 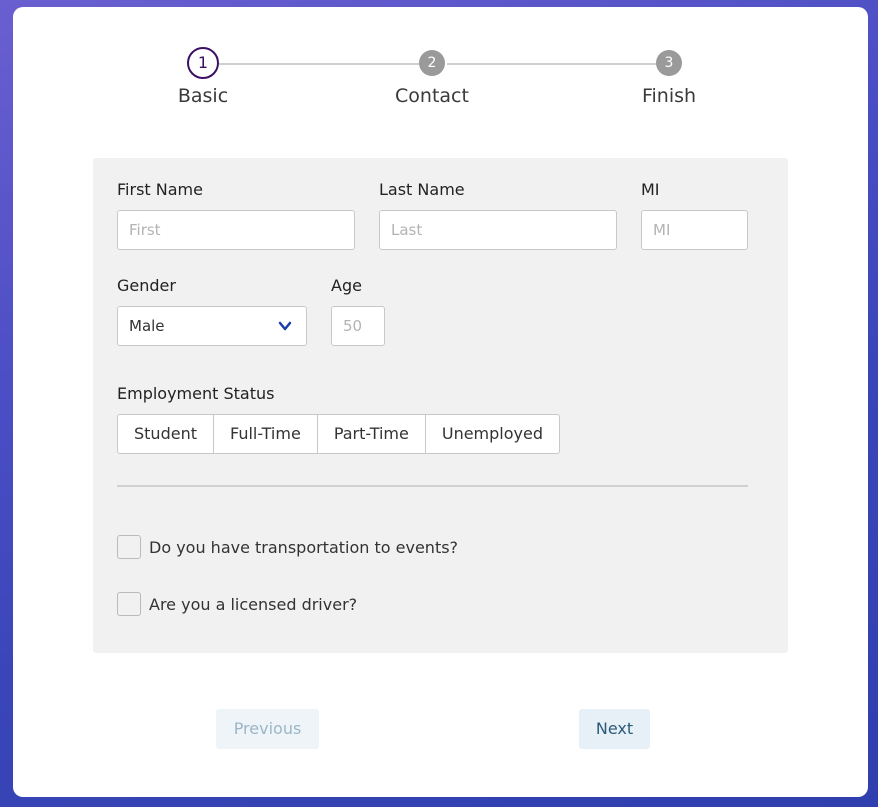 I want to click on chevron-down-icon, so click(x=285, y=326).